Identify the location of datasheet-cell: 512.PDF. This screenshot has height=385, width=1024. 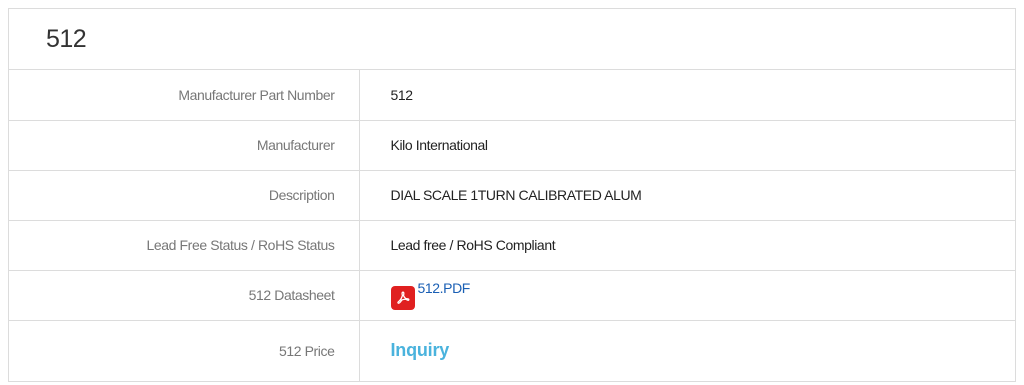
(687, 295).